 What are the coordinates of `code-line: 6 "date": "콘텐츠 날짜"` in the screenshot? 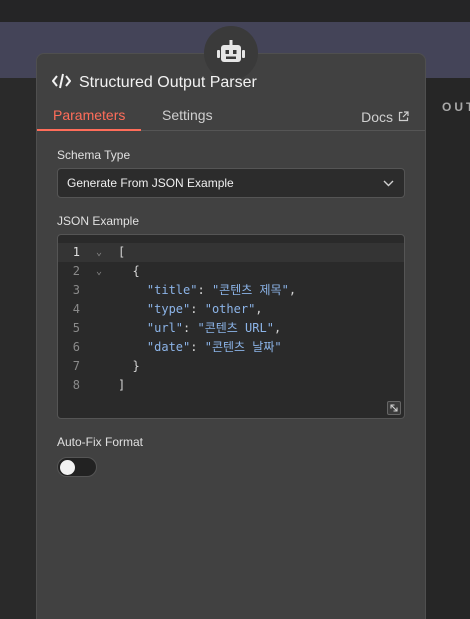 It's located at (231, 347).